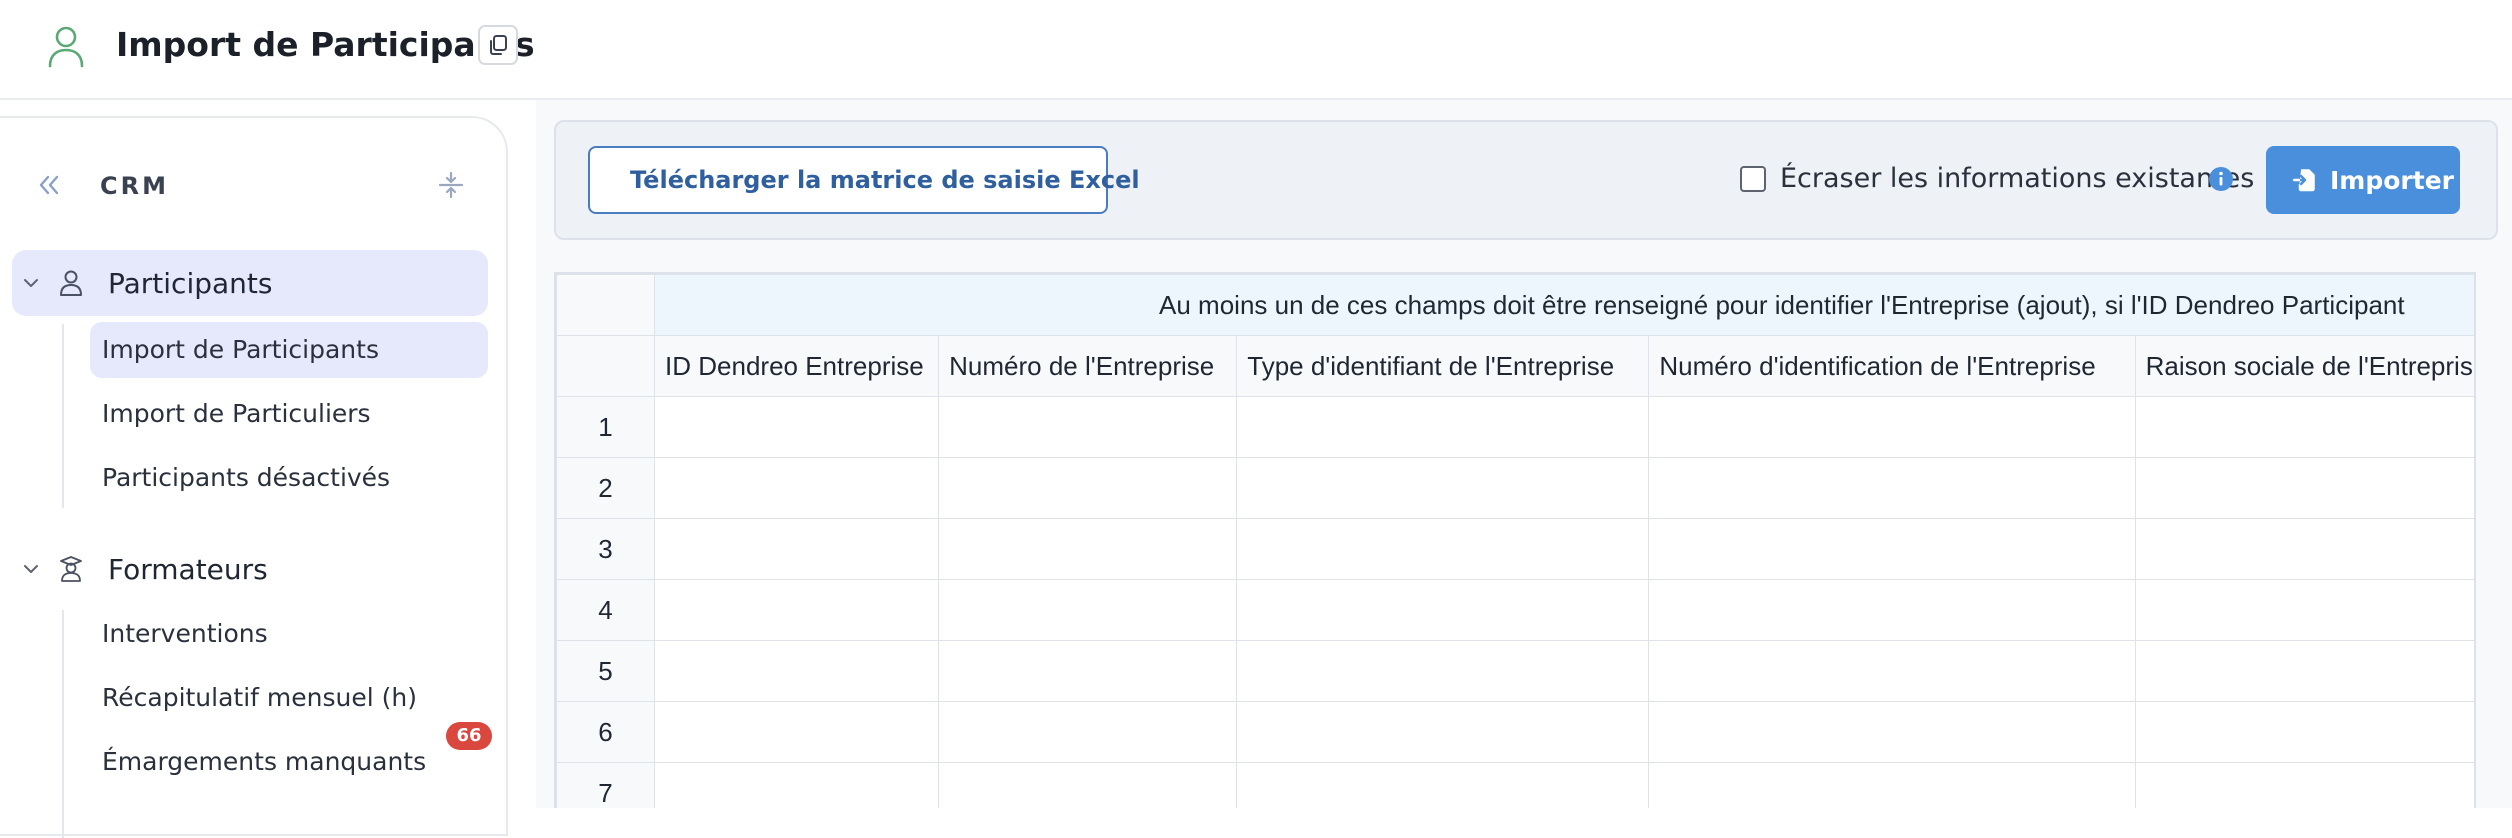 This screenshot has width=2512, height=838. Describe the element at coordinates (71, 283) in the screenshot. I see `person-icon` at that location.